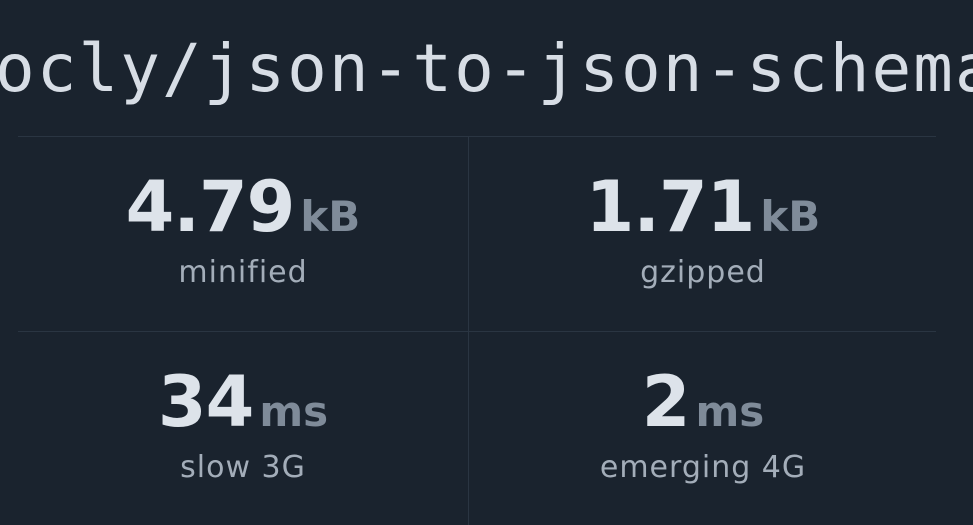 The image size is (973, 525). I want to click on stat-minified-value: 4.79, so click(210, 207).